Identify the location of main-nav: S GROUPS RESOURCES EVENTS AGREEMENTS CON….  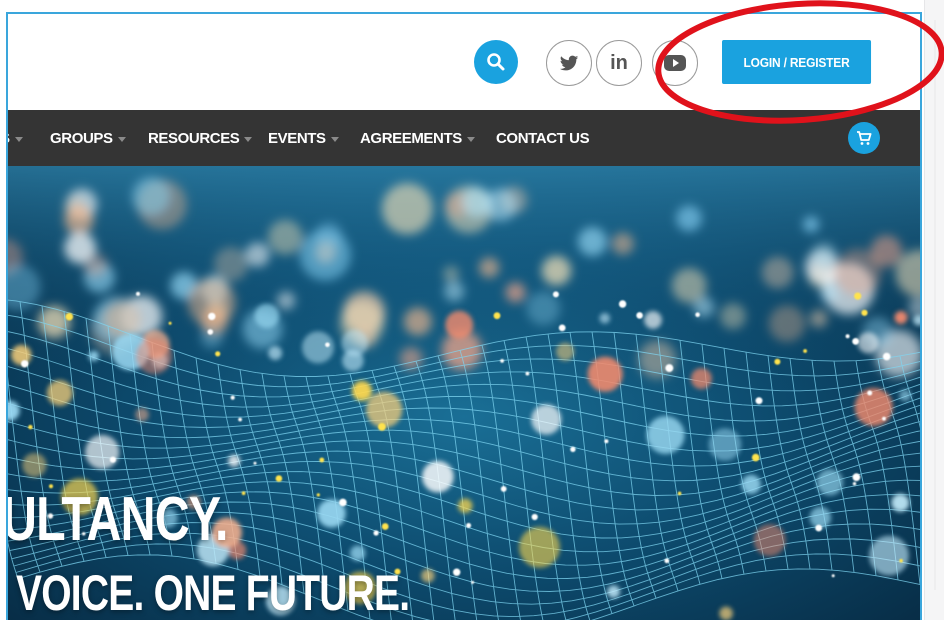
(464, 138).